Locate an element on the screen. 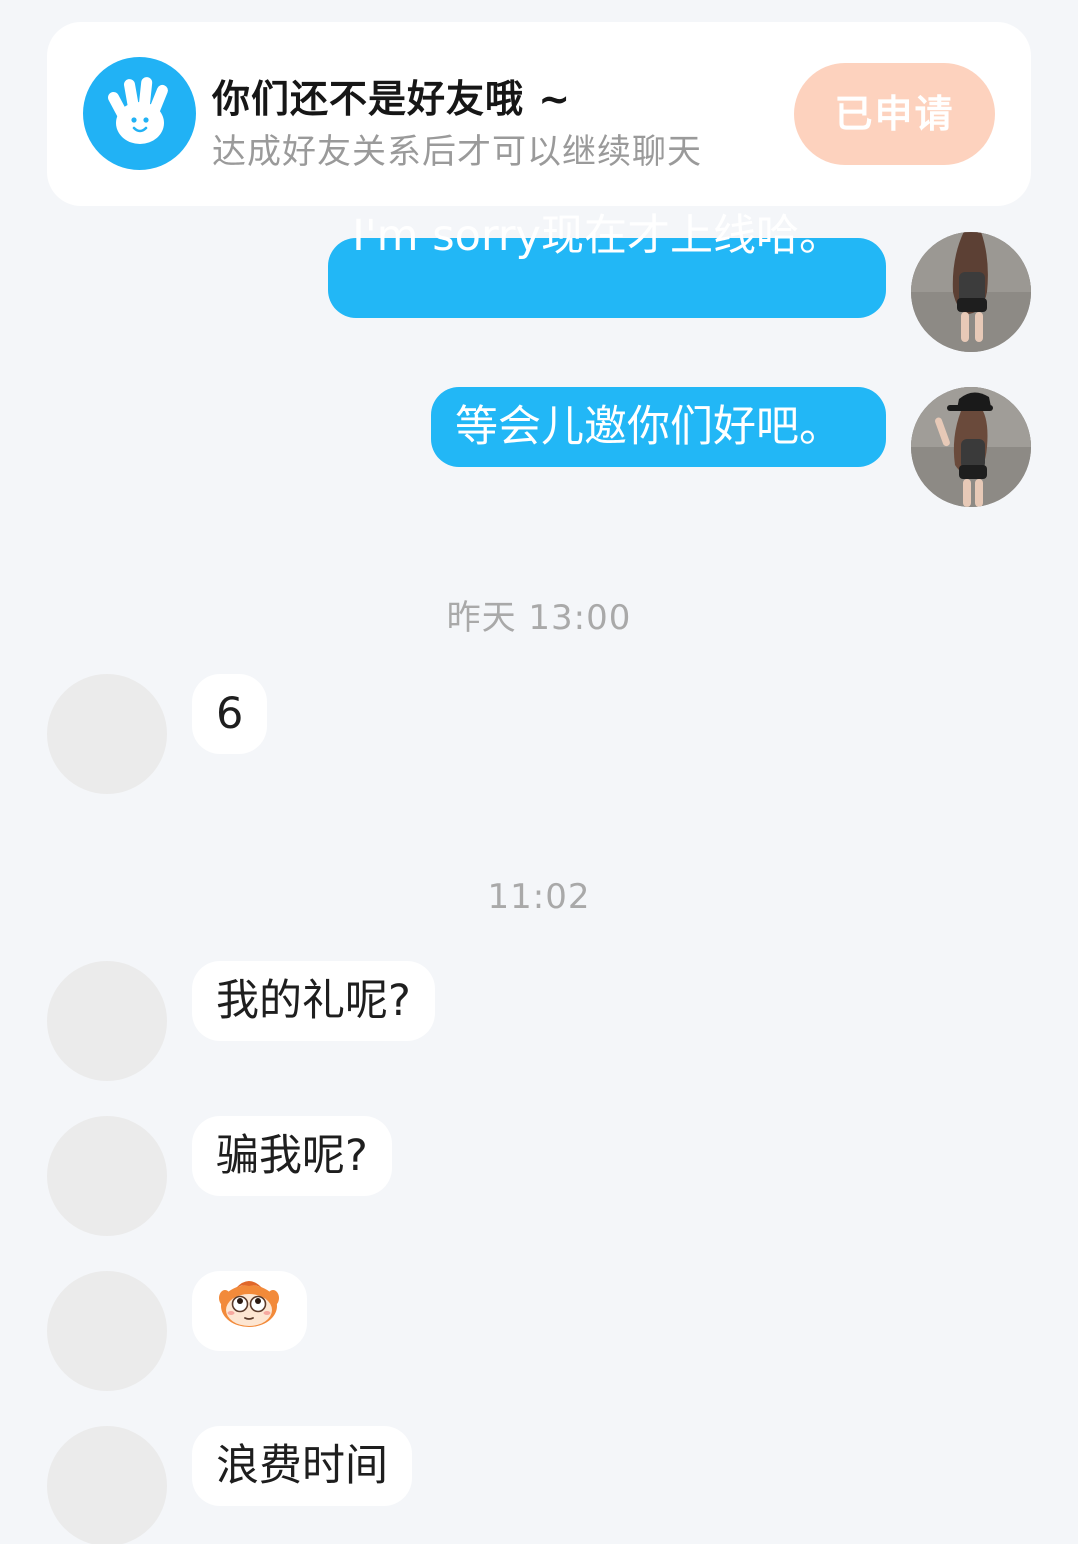  incoming-message: 我的礼呢? is located at coordinates (313, 1001).